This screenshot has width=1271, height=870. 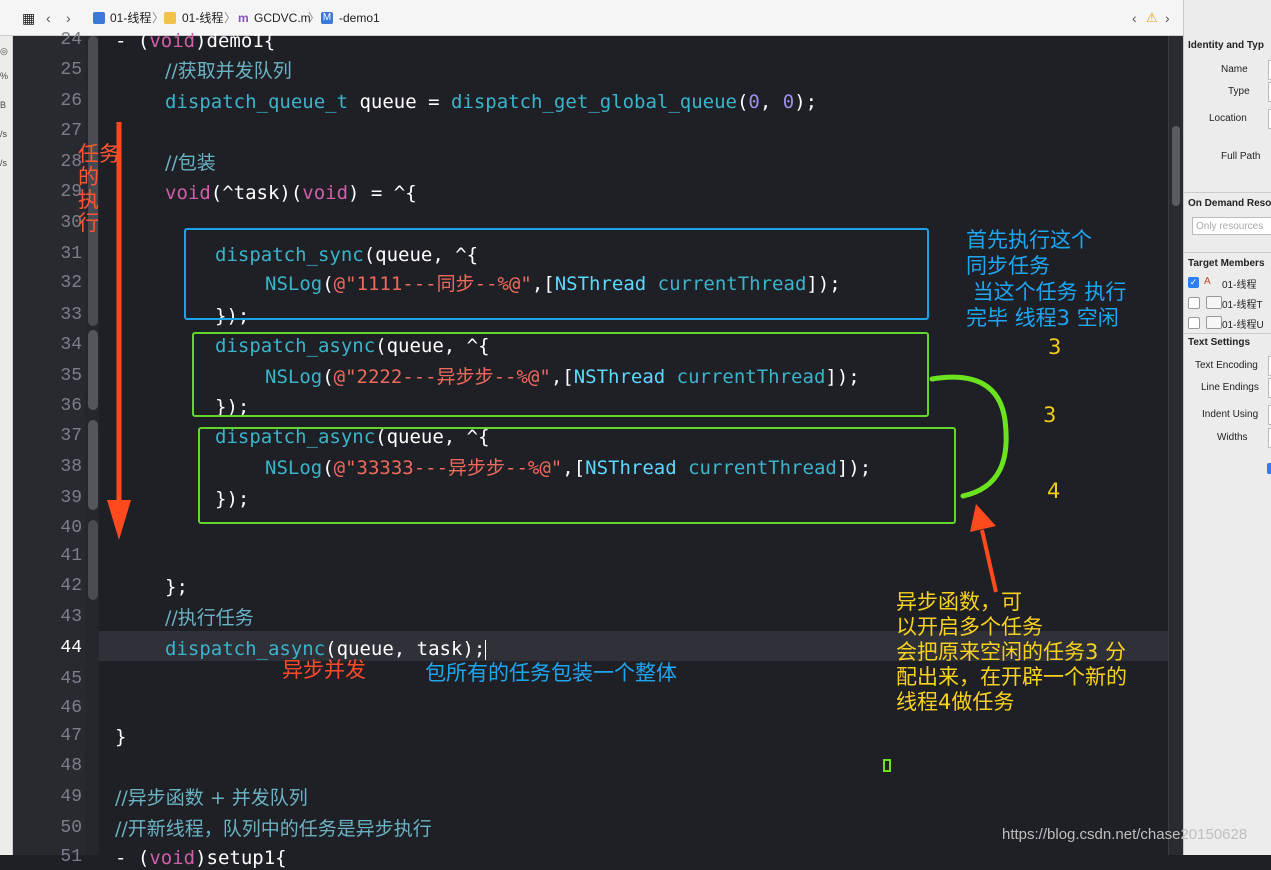 I want to click on code-line: - (void)demo1{, so click(x=195, y=41).